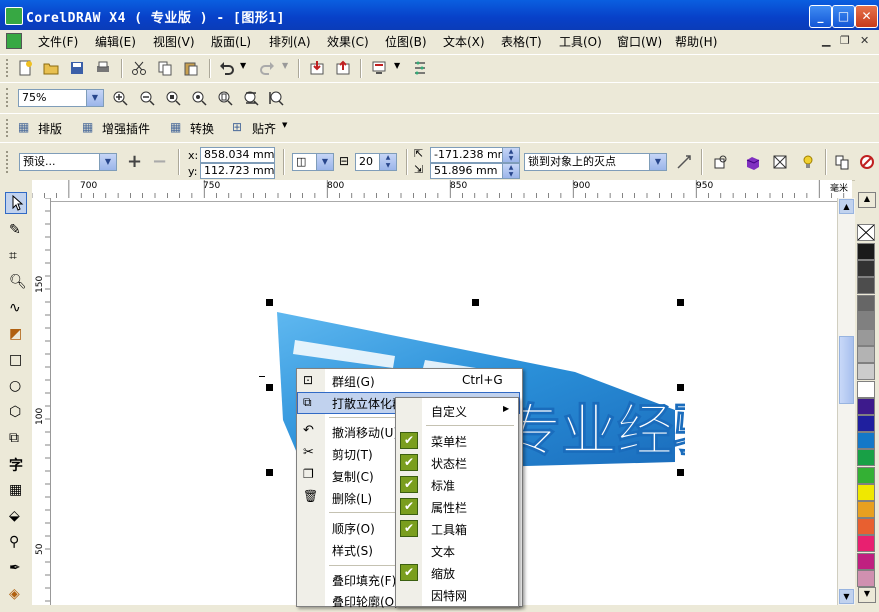 This screenshot has width=879, height=612. What do you see at coordinates (77, 68) in the screenshot?
I see `save-icon` at bounding box center [77, 68].